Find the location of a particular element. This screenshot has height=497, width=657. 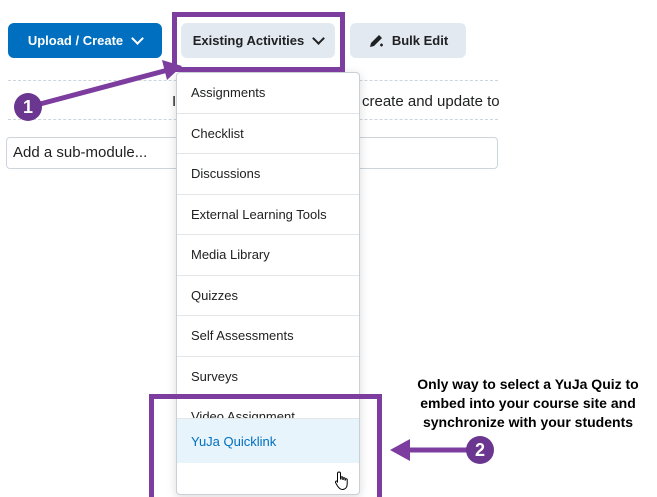

arrow-2-head is located at coordinates (400, 450).